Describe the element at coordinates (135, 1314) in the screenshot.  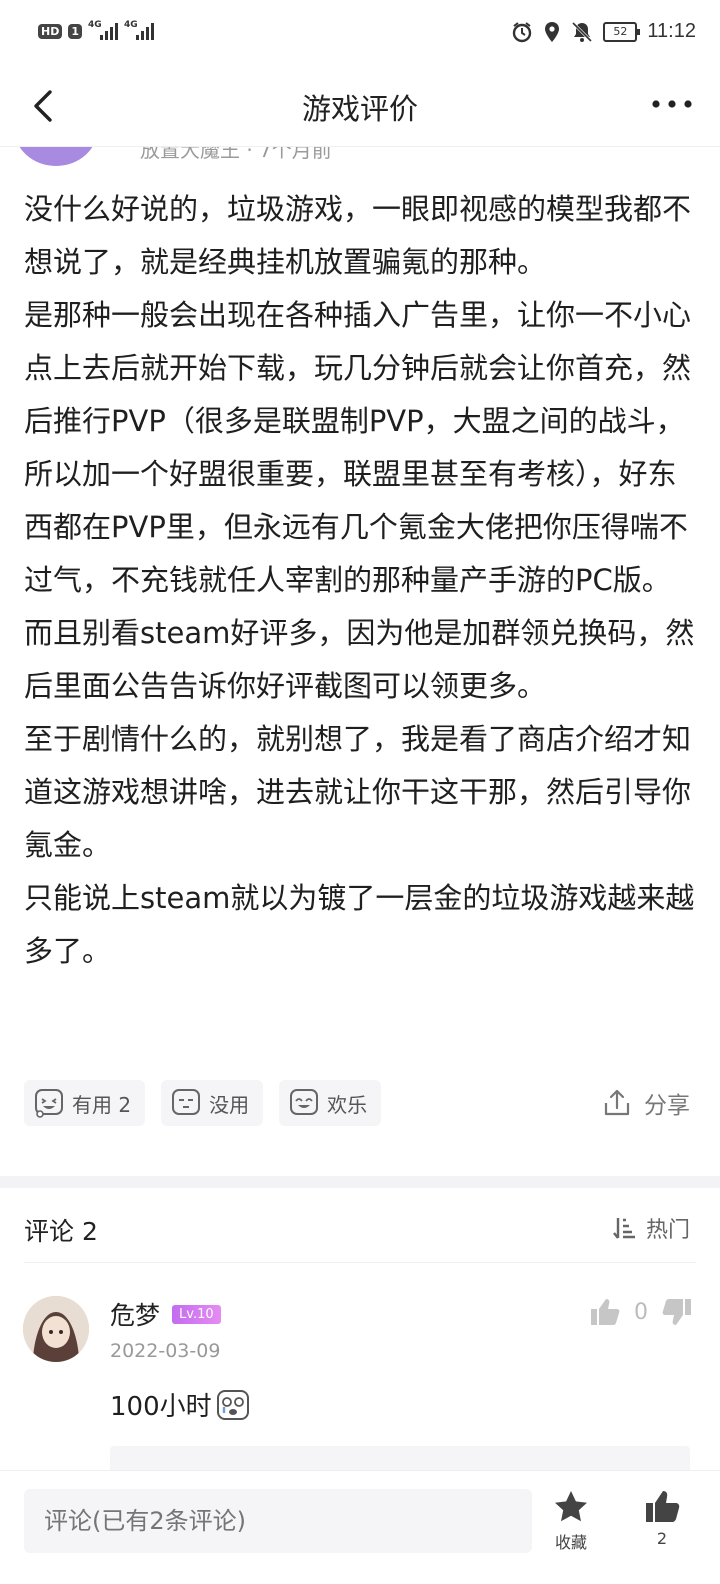
I see `comment-username: 危梦` at that location.